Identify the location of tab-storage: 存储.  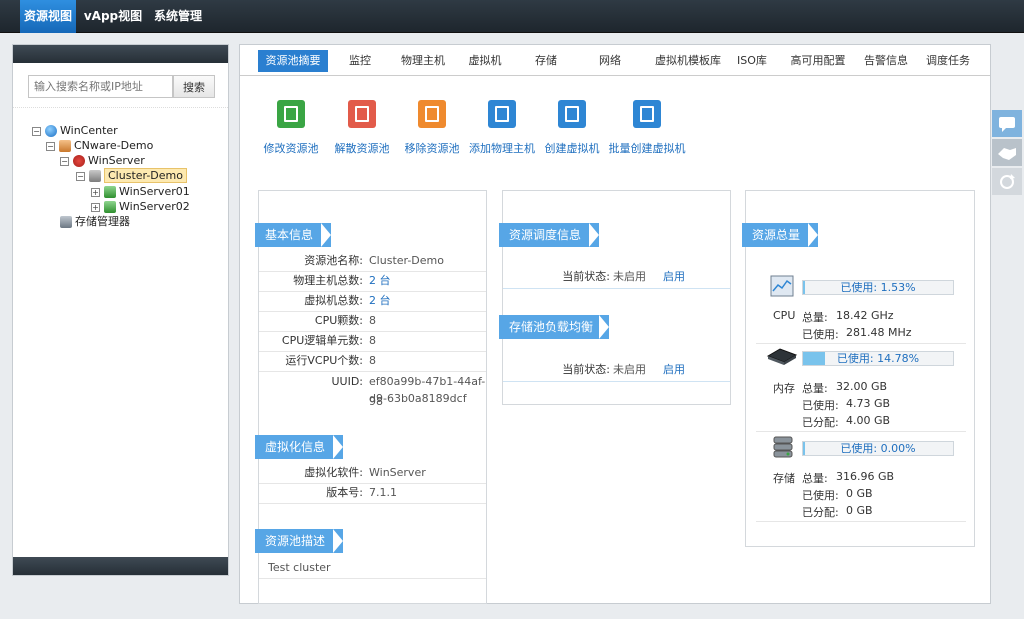
(546, 61).